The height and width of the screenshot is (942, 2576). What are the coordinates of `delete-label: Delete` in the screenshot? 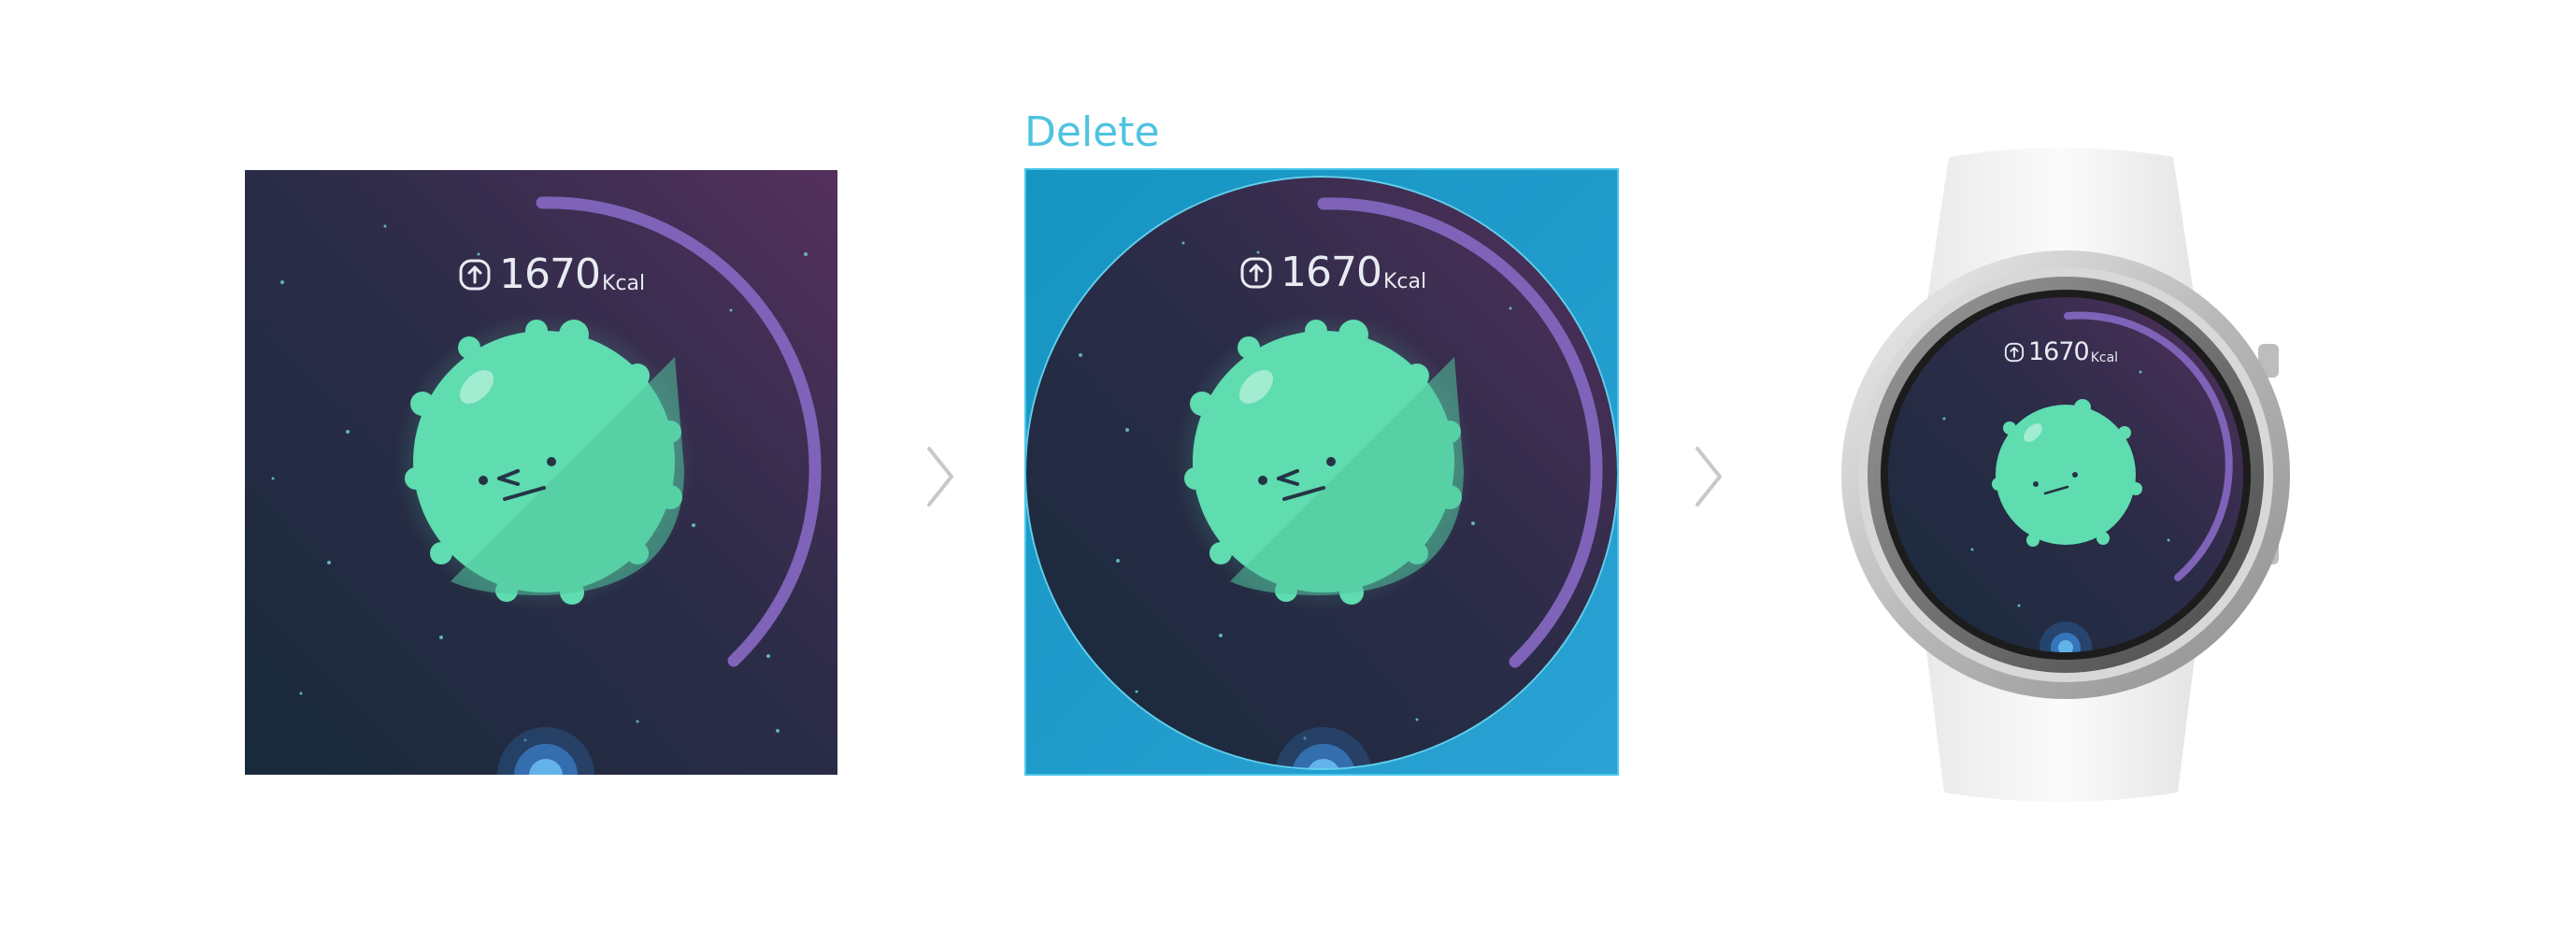 It's located at (1092, 132).